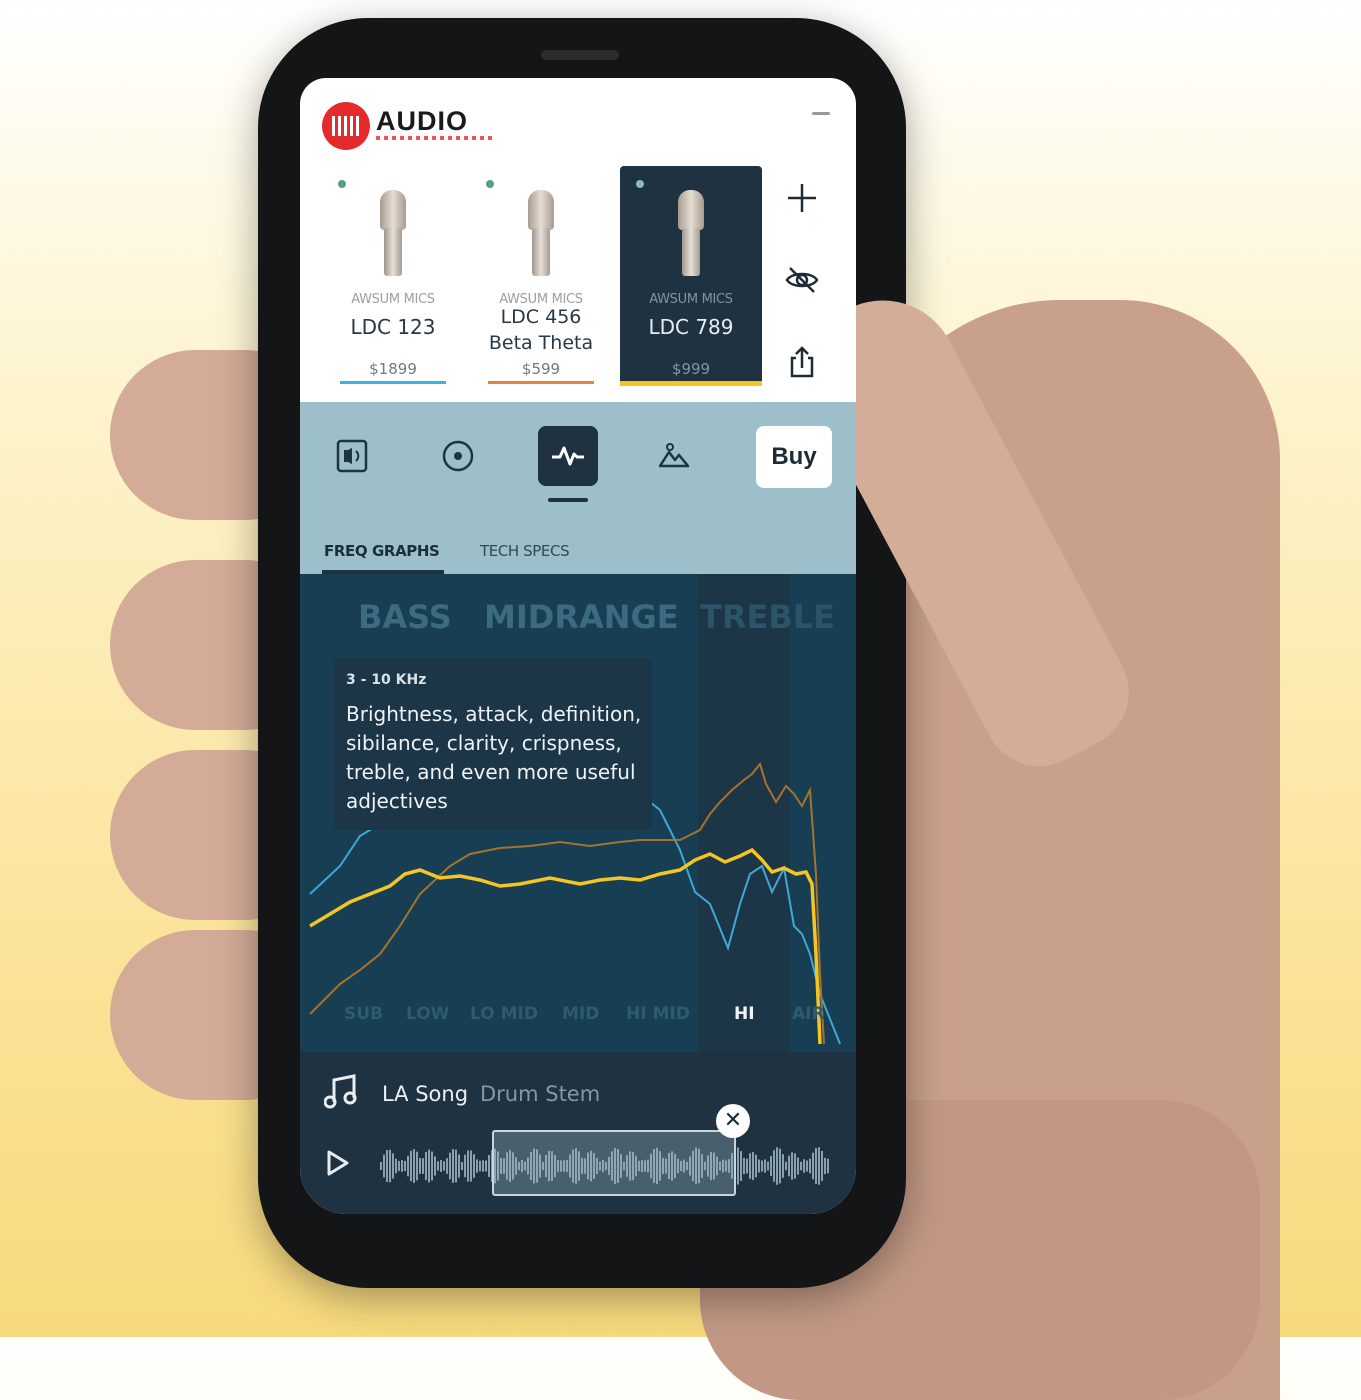 This screenshot has width=1361, height=1400. I want to click on range-label-mid: MID, so click(580, 1014).